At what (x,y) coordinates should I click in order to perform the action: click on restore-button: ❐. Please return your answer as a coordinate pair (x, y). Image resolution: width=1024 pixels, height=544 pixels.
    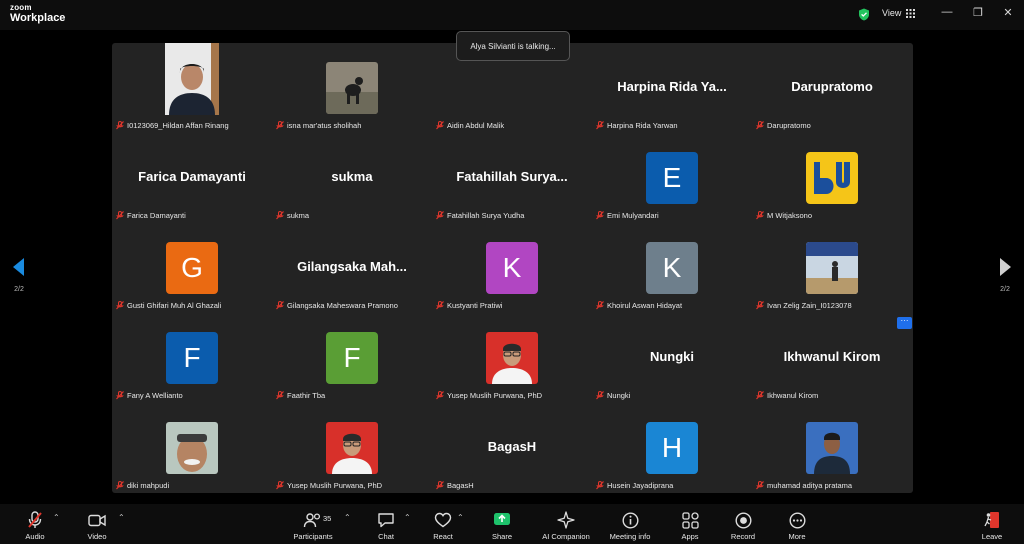
    Looking at the image, I should click on (978, 12).